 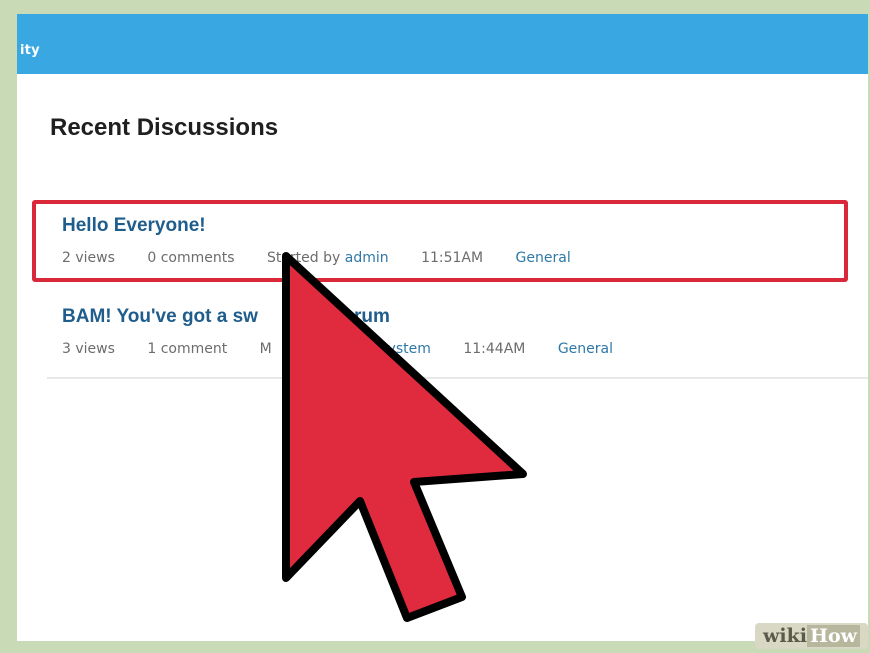 I want to click on wikihow-watermark: wiki How, so click(x=811, y=636).